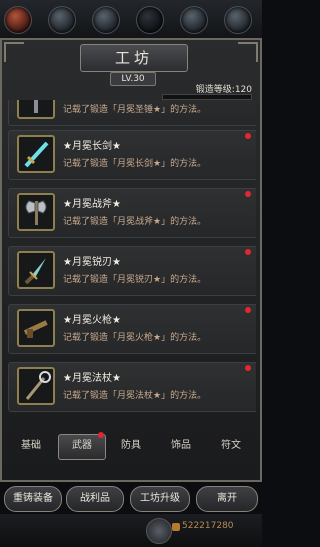 Image resolution: width=320 pixels, height=547 pixels. What do you see at coordinates (160, 499) in the screenshot?
I see `workshop-upgrade-button: 工坊升级` at bounding box center [160, 499].